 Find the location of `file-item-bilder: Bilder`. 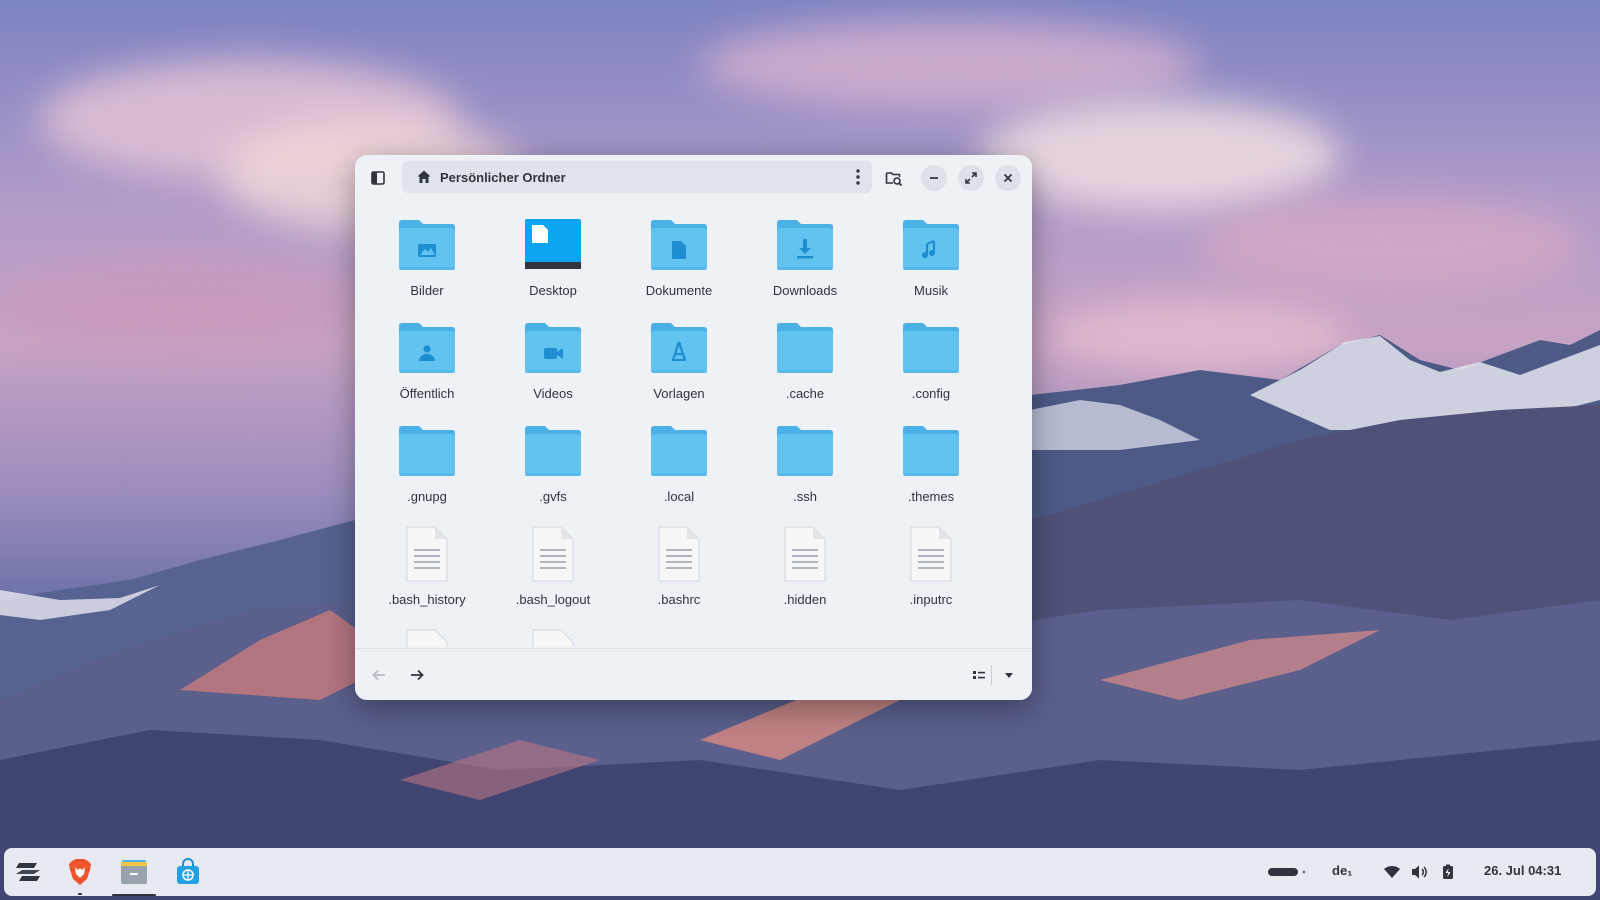

file-item-bilder: Bilder is located at coordinates (427, 267).